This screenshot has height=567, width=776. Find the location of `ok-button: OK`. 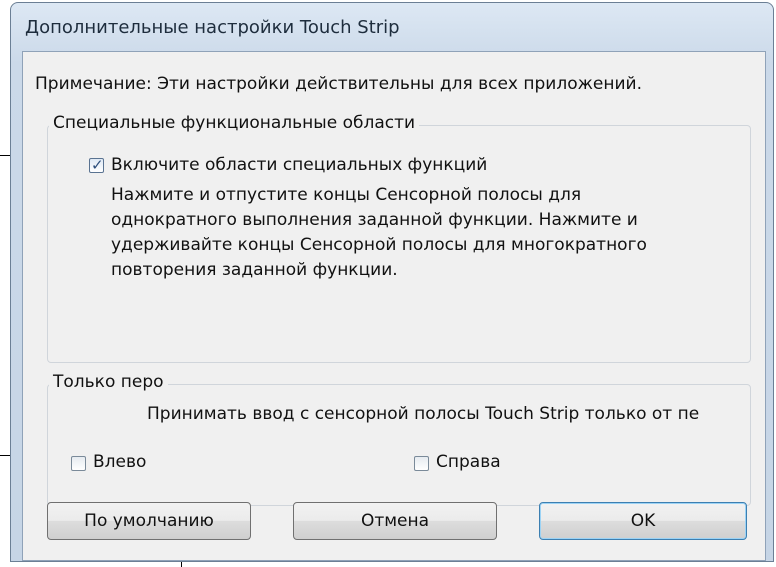

ok-button: OK is located at coordinates (643, 521).